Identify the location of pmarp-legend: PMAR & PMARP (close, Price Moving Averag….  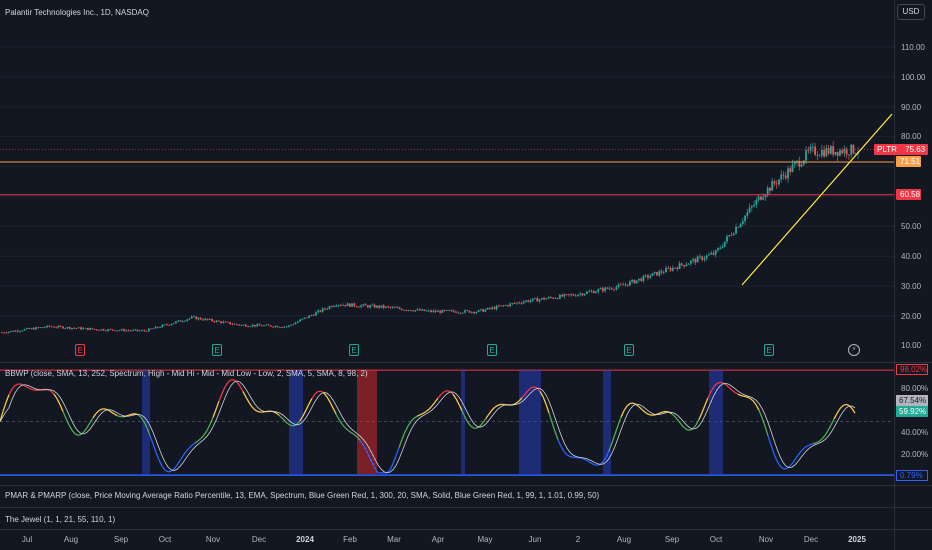
(302, 495).